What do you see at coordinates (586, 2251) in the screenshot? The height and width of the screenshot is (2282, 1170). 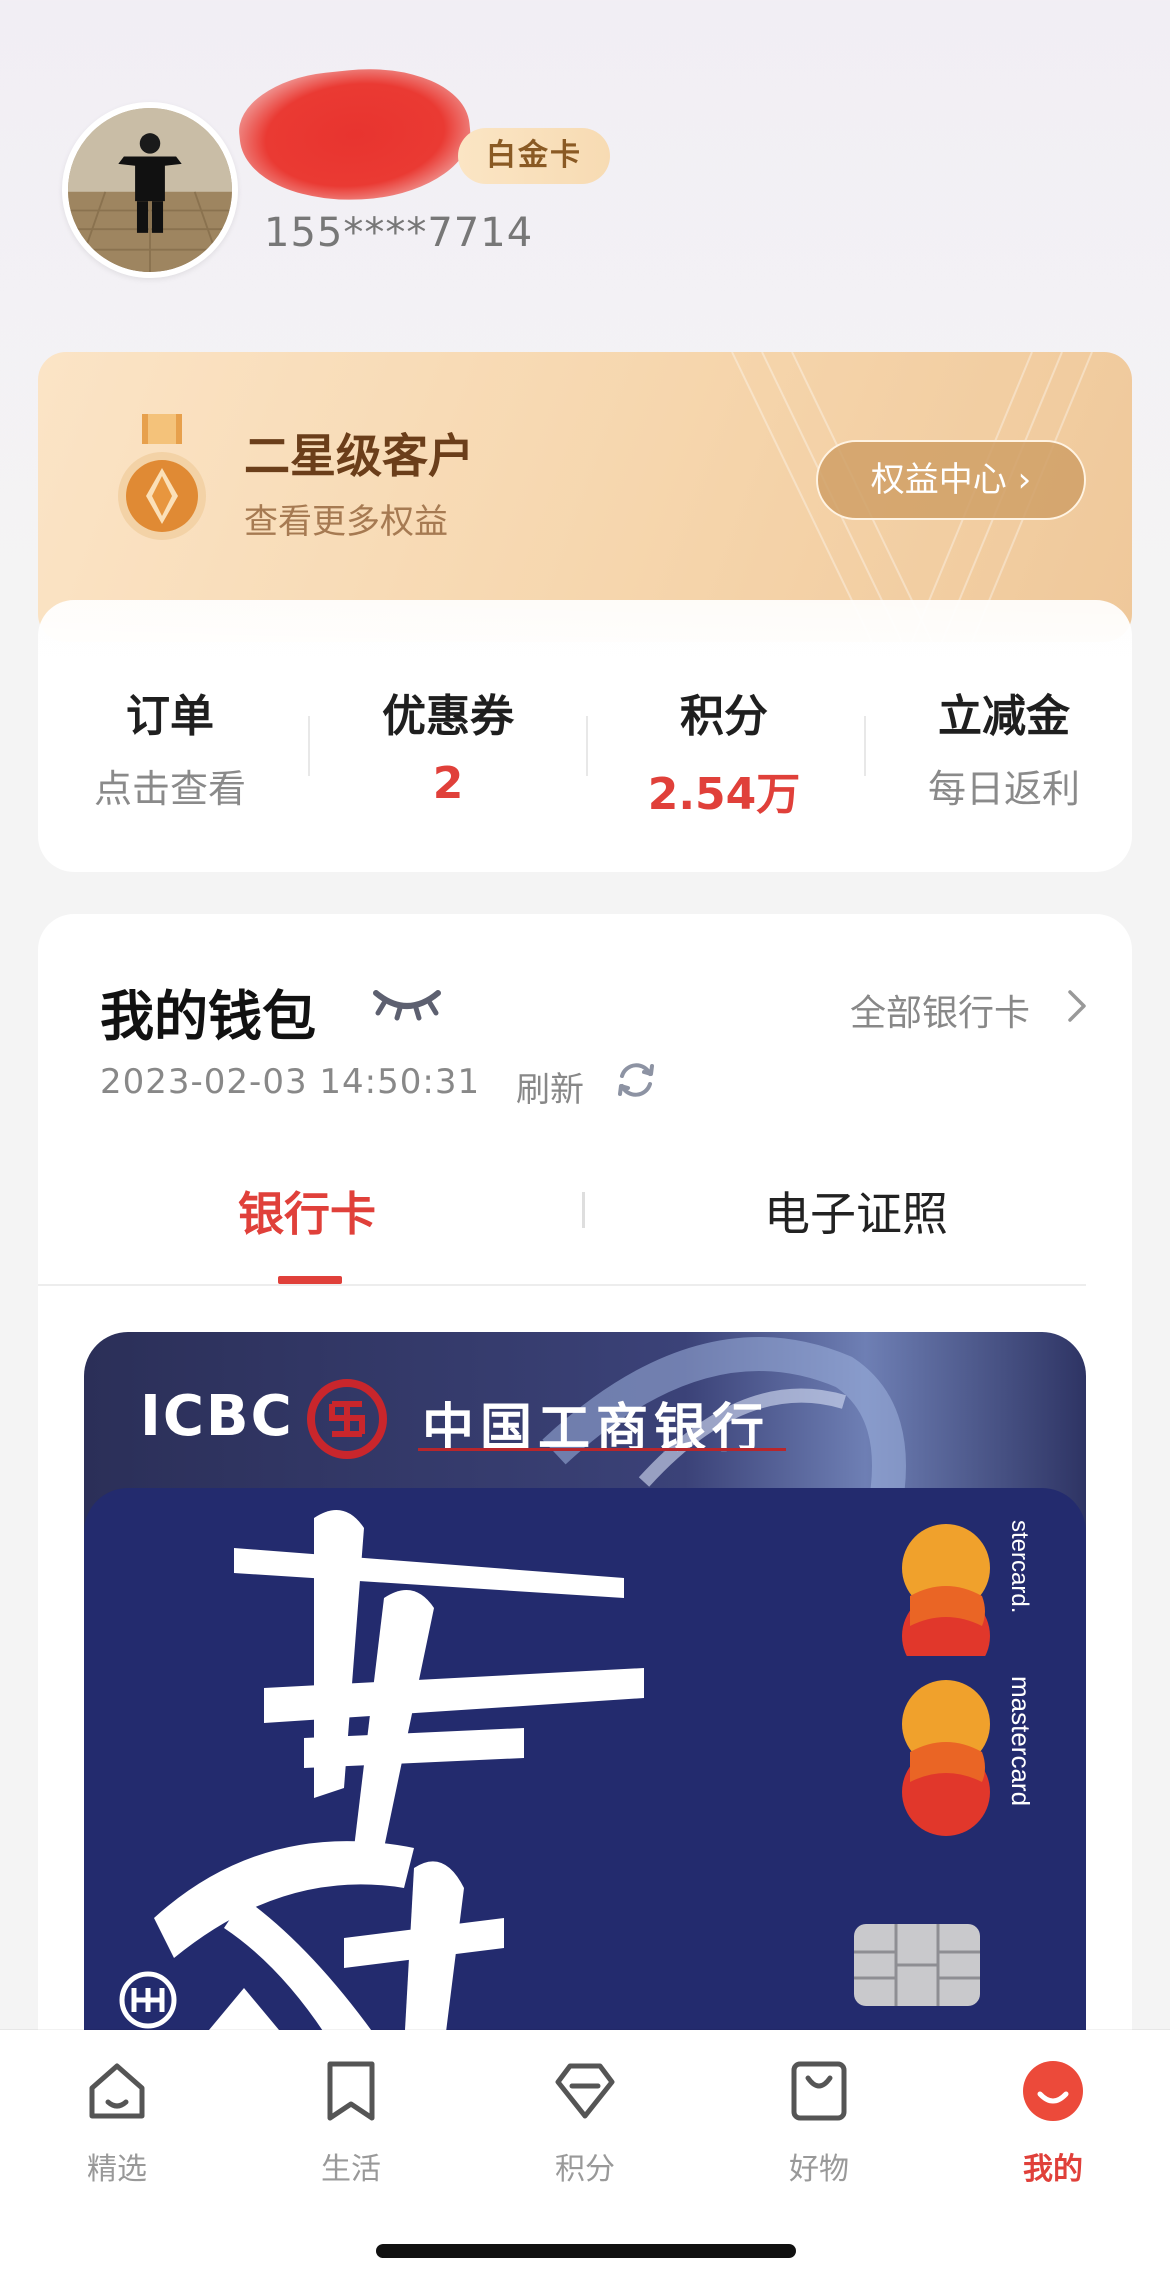 I see `home-indicator` at bounding box center [586, 2251].